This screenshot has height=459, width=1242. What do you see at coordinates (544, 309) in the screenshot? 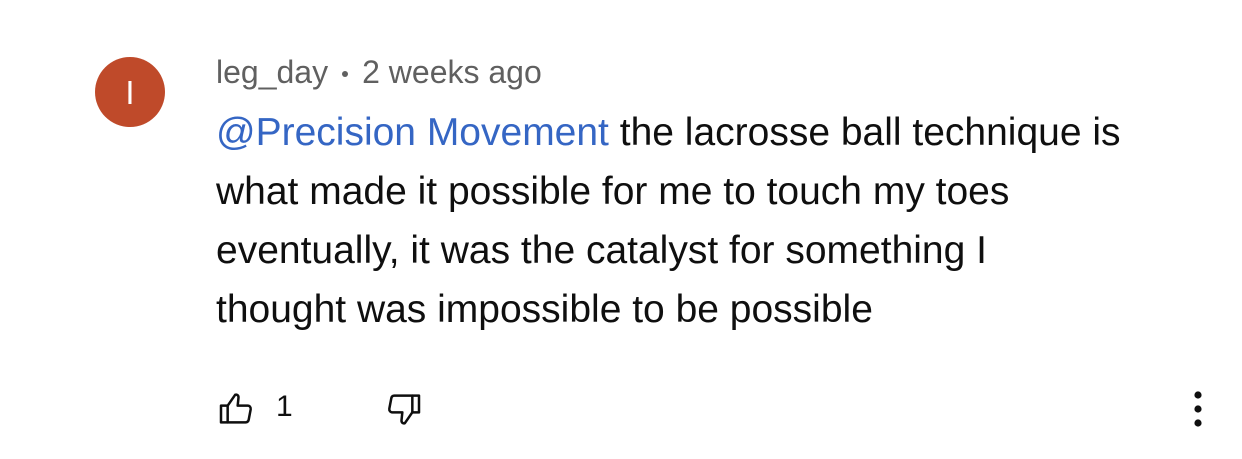
I see `comment-text-line: thought was impossible to be possible` at bounding box center [544, 309].